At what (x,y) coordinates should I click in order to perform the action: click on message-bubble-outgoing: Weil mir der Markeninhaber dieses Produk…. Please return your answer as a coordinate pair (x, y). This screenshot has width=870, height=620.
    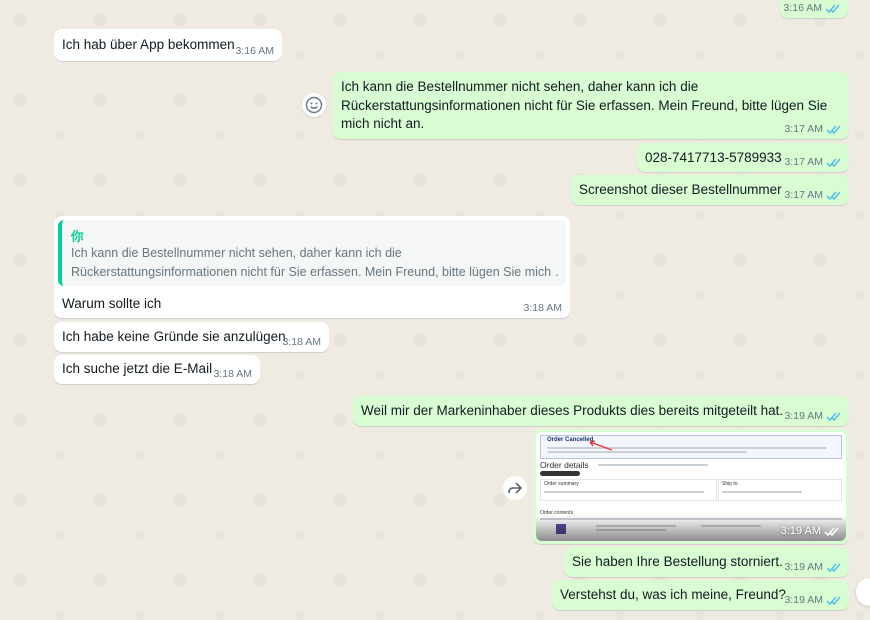
    Looking at the image, I should click on (601, 411).